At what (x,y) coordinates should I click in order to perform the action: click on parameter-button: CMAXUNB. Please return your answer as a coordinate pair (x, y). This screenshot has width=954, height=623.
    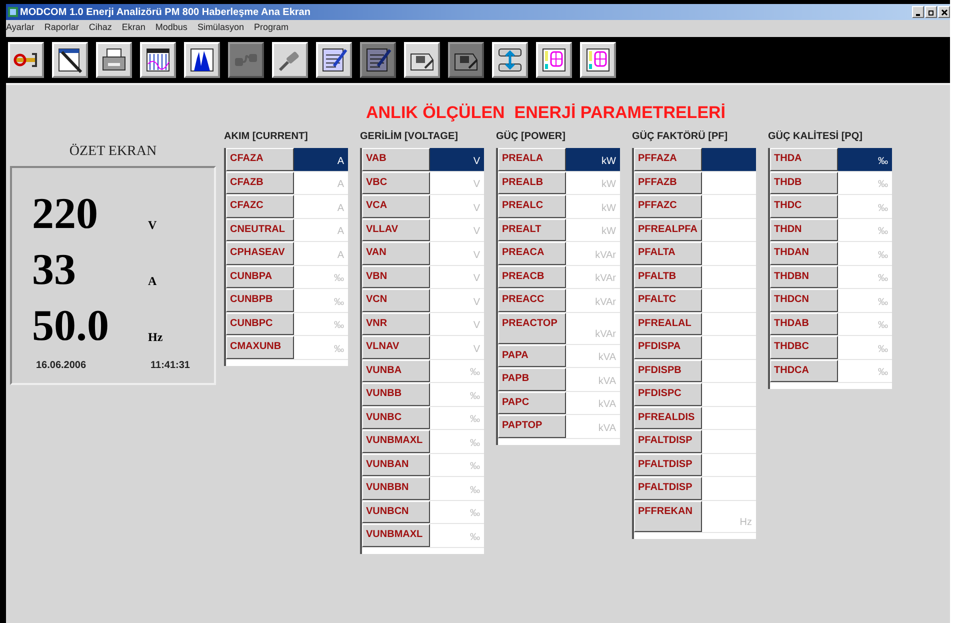
    Looking at the image, I should click on (260, 347).